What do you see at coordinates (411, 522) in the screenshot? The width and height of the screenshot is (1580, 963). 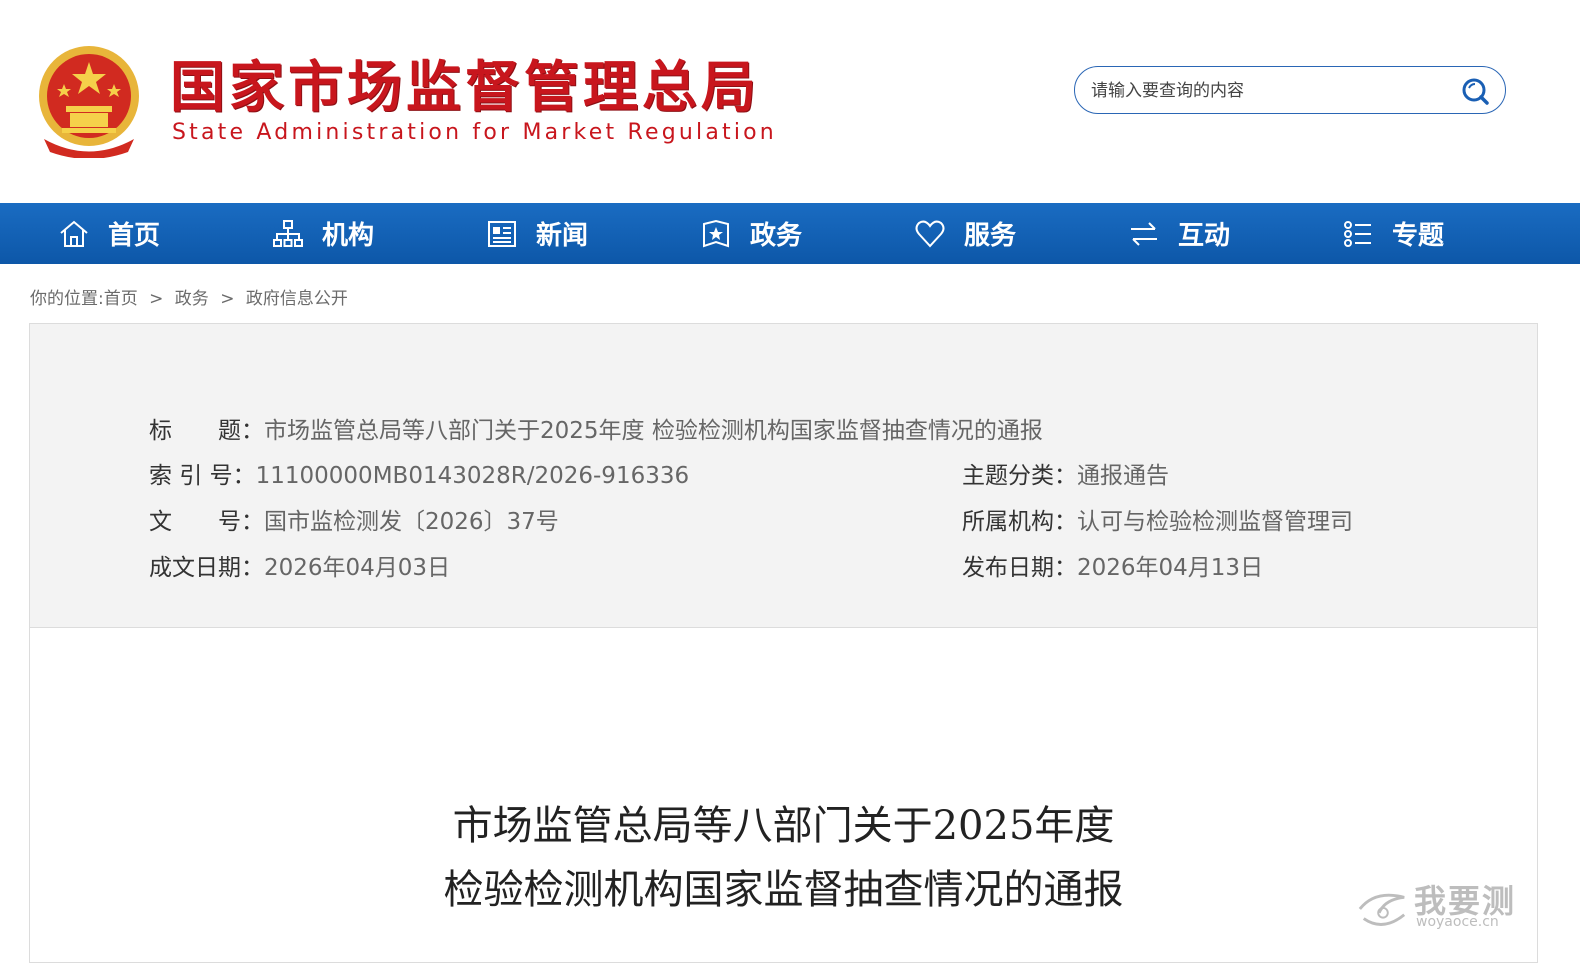 I see `meta-docno-value: 国市监检测发〔2026〕37号` at bounding box center [411, 522].